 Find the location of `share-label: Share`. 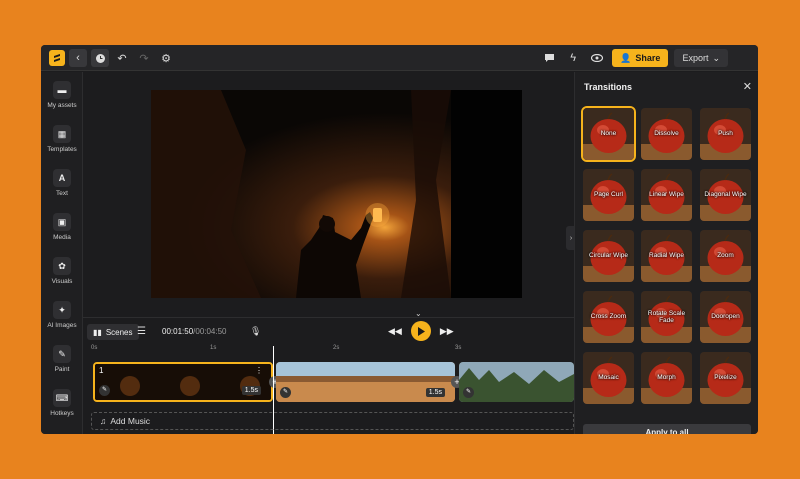

share-label: Share is located at coordinates (648, 58).